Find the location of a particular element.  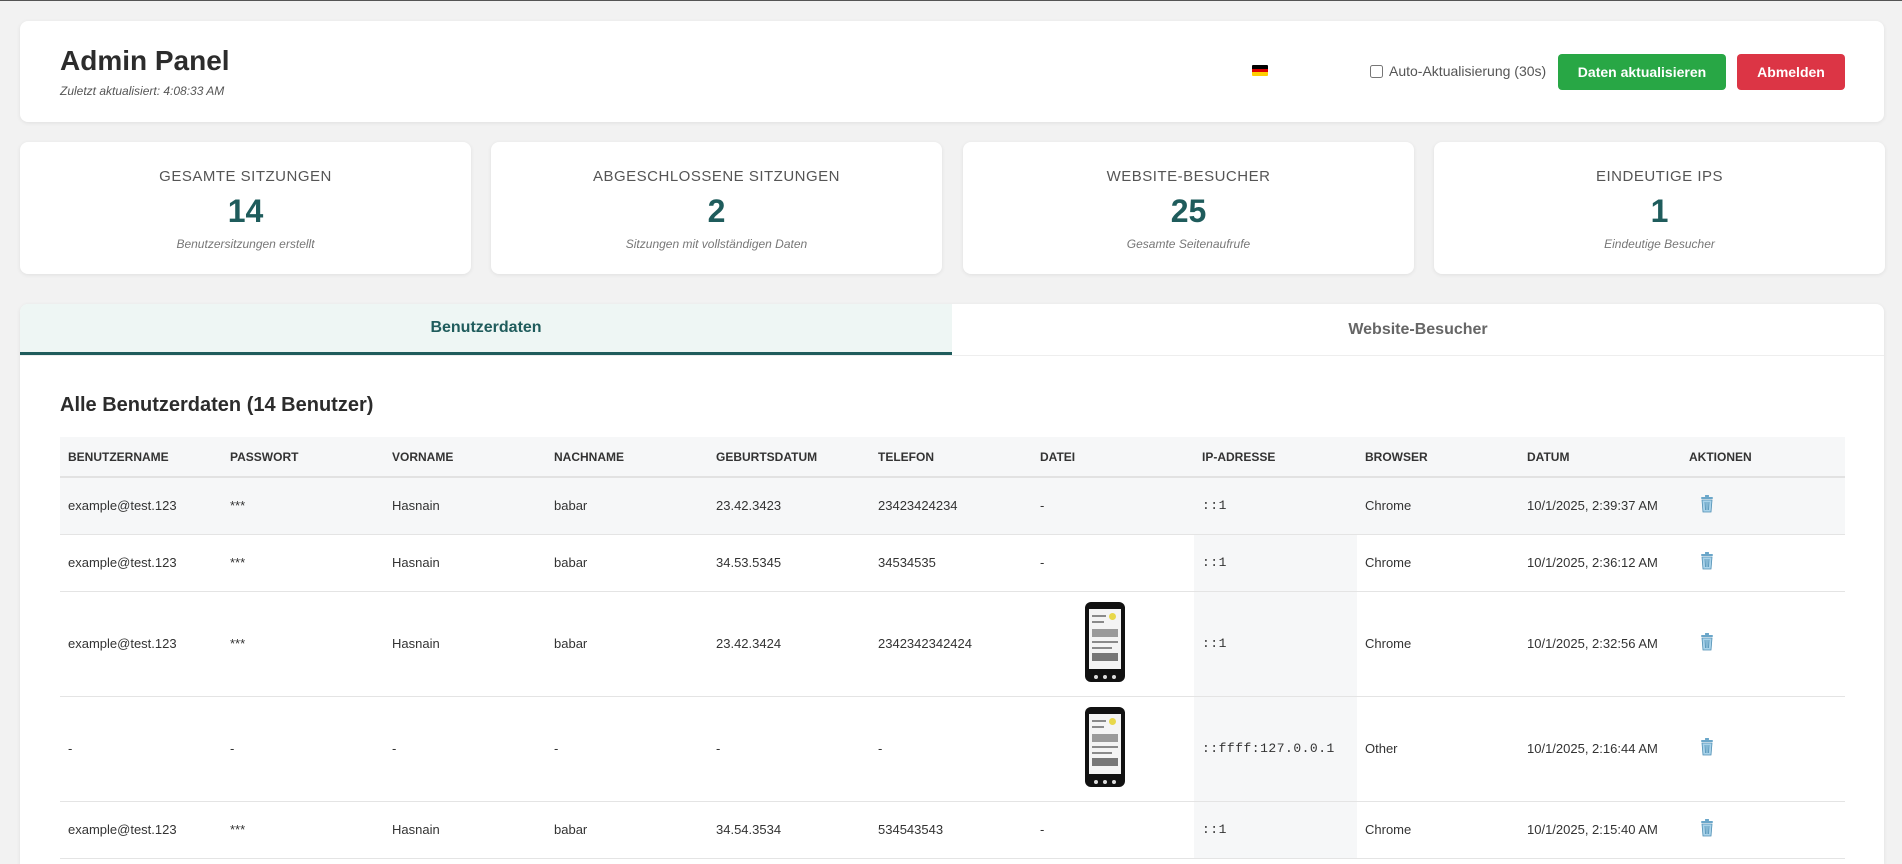

cell-date: 10/1/2025, 2:36:12 AM is located at coordinates (1600, 563).